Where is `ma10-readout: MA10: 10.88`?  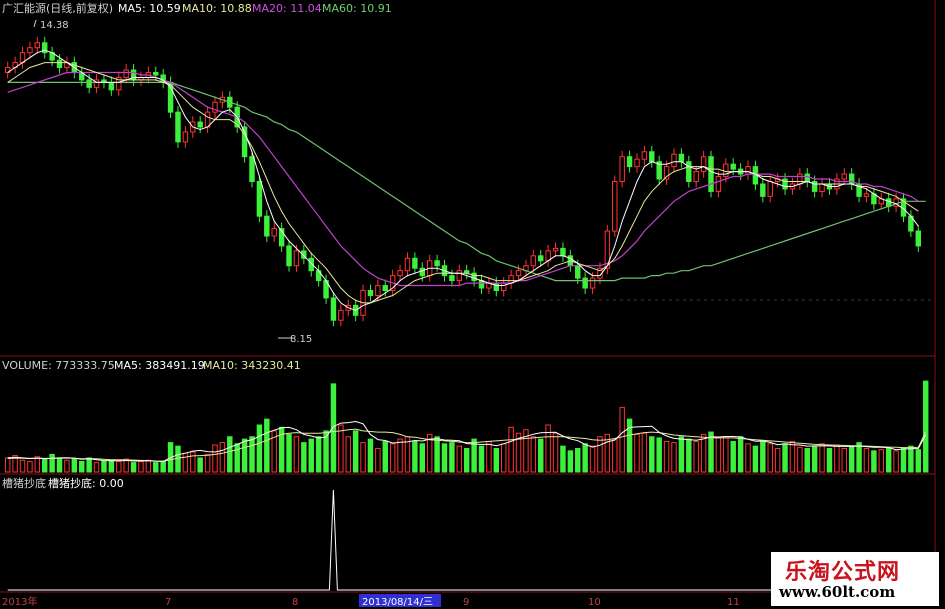
ma10-readout: MA10: 10.88 is located at coordinates (217, 8).